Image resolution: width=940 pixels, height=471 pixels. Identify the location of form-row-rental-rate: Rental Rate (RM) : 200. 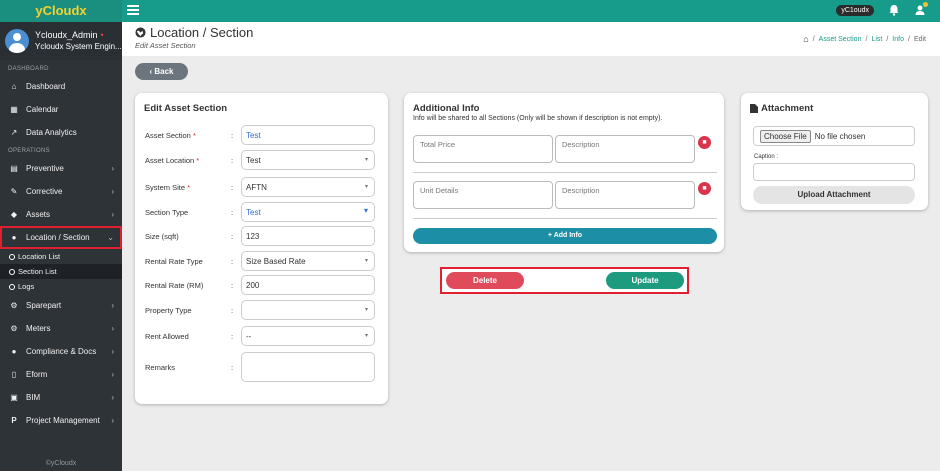
(261, 285).